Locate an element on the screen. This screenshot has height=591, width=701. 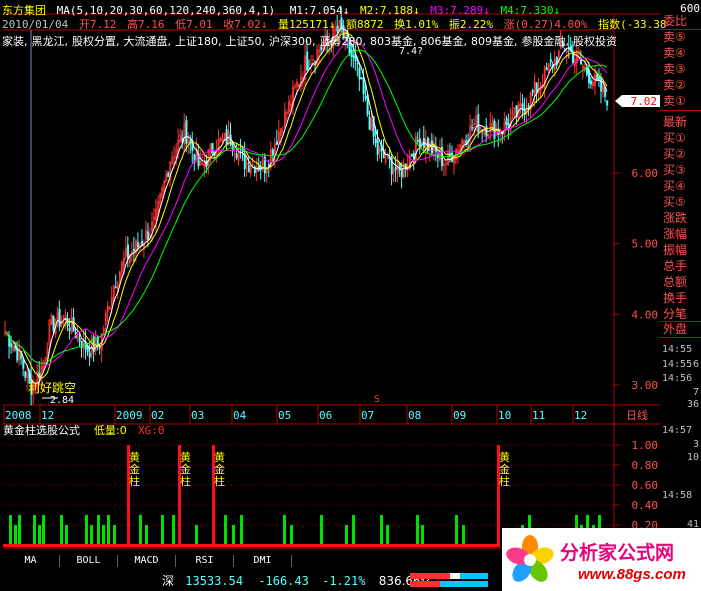
concept-tag: 参股金融, is located at coordinates (546, 41).